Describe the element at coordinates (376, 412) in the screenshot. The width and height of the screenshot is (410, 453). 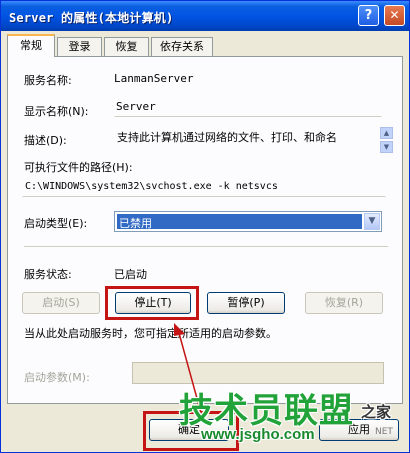
I see `watermark-suffix: 之家` at that location.